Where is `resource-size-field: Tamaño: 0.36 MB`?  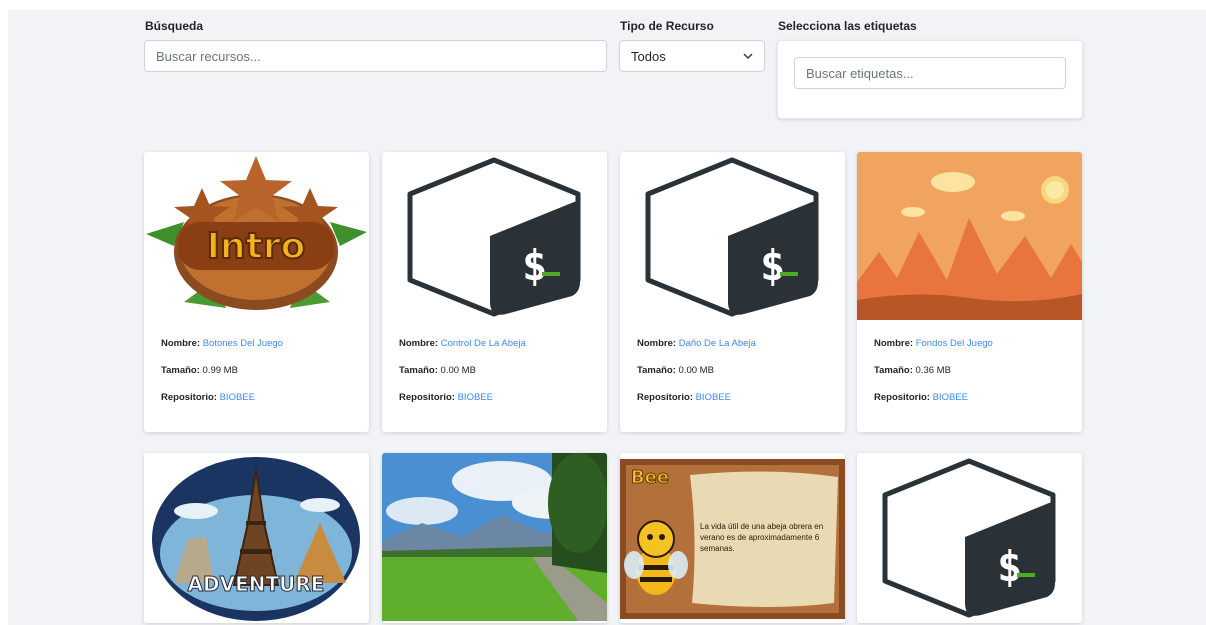 resource-size-field: Tamaño: 0.36 MB is located at coordinates (912, 370).